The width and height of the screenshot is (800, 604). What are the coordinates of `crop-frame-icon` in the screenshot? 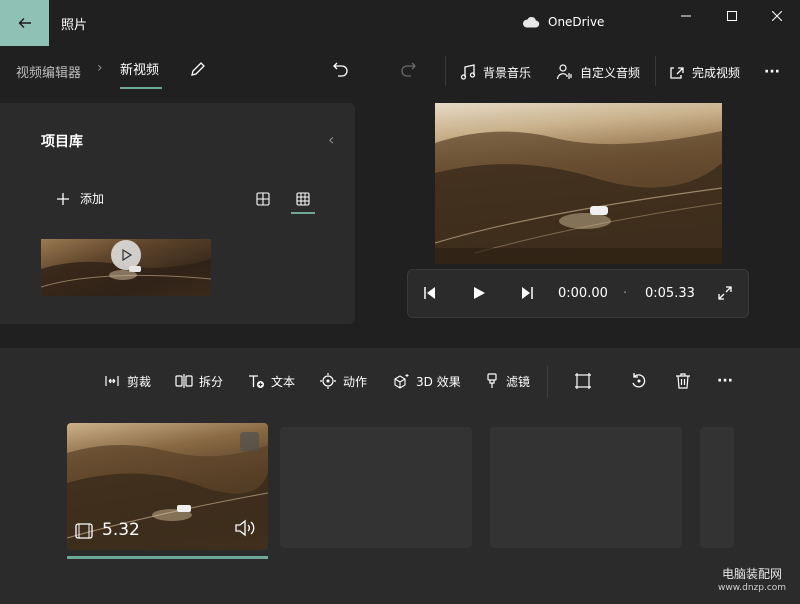 It's located at (583, 381).